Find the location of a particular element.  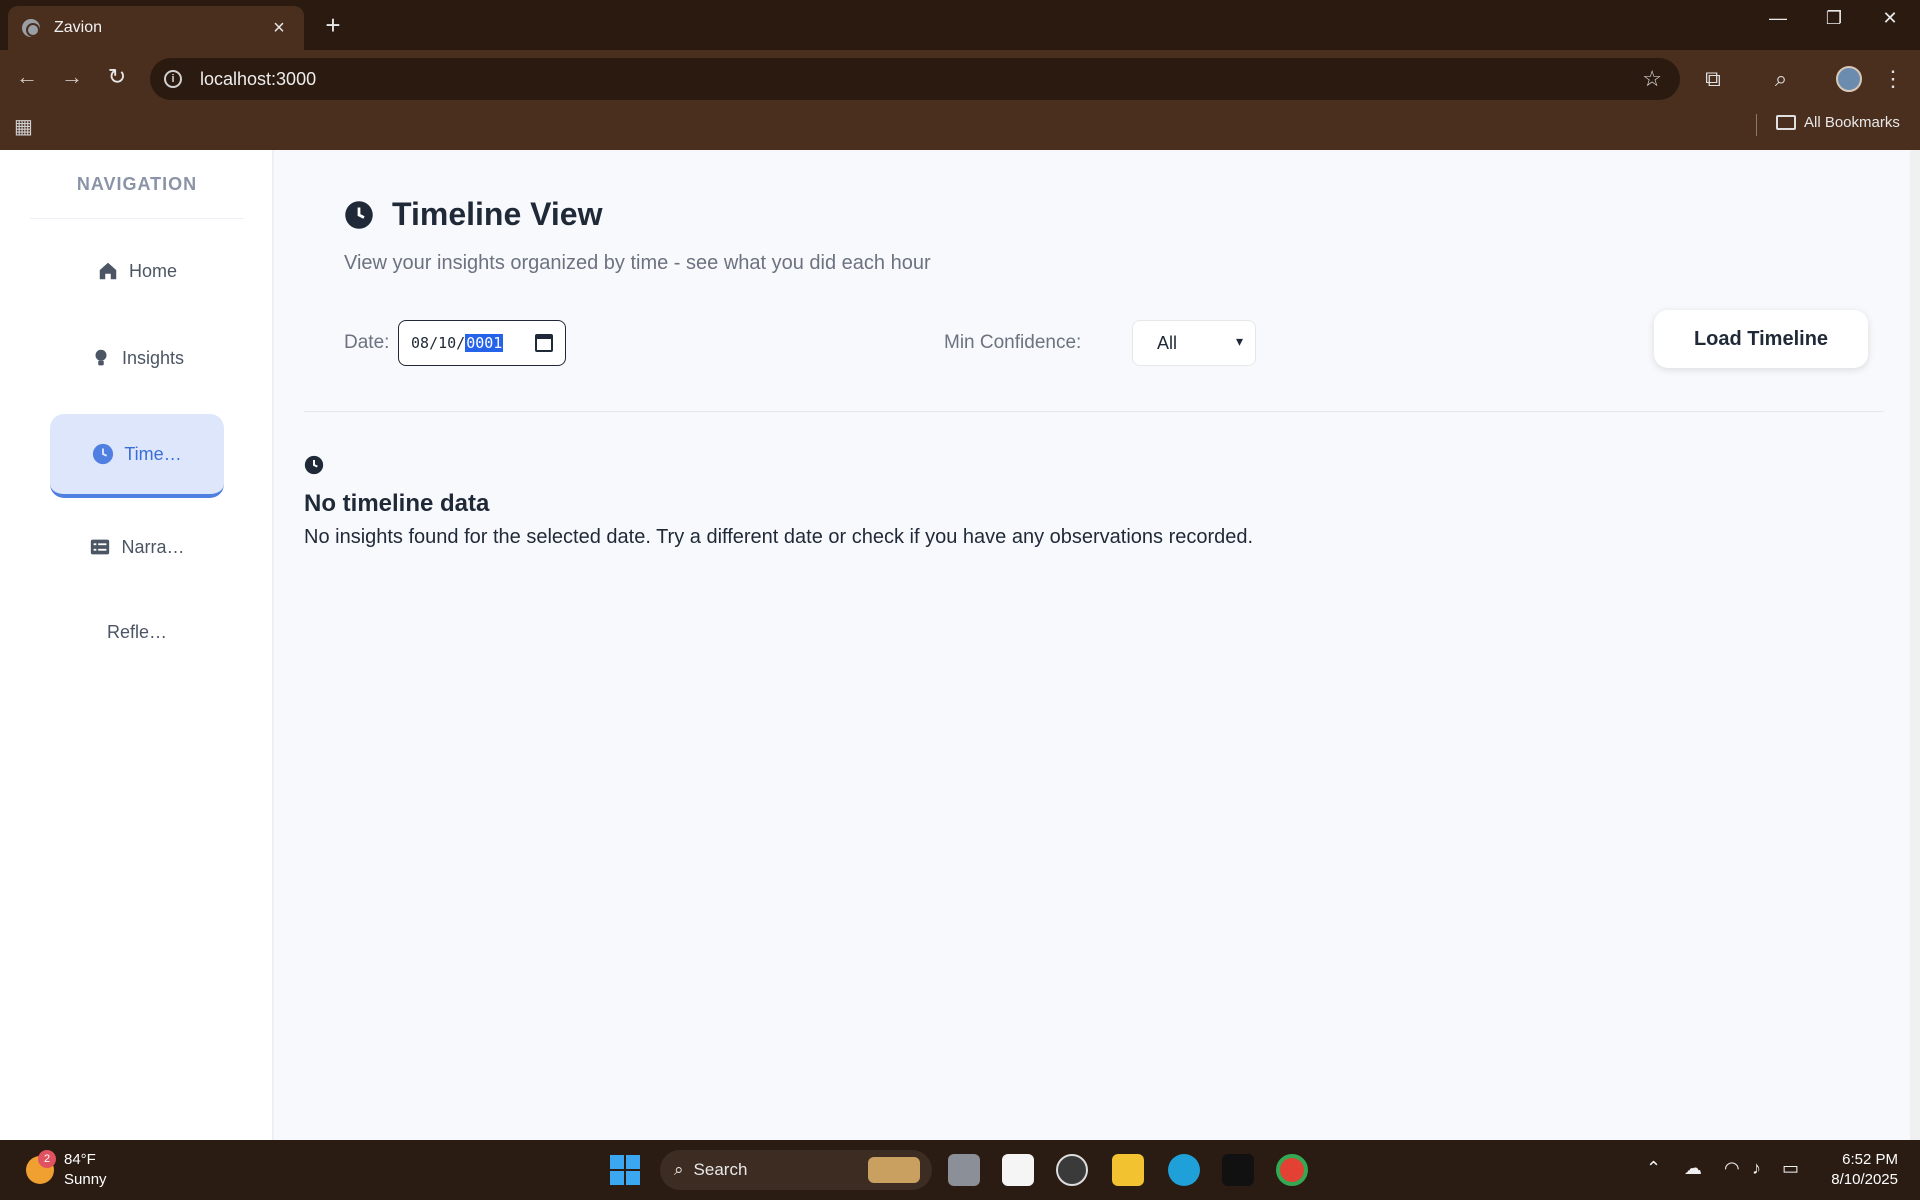

system-clock: 6:52 PM 8/10/2025 is located at coordinates (1858, 1170).